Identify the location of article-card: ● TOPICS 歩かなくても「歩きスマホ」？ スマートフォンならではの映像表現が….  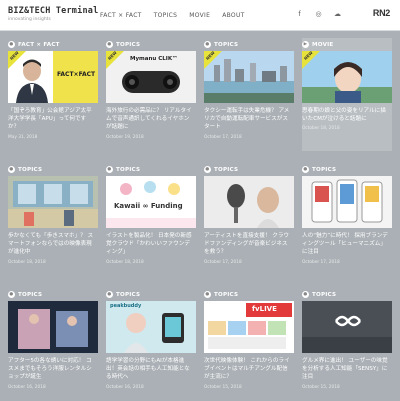
(53, 219).